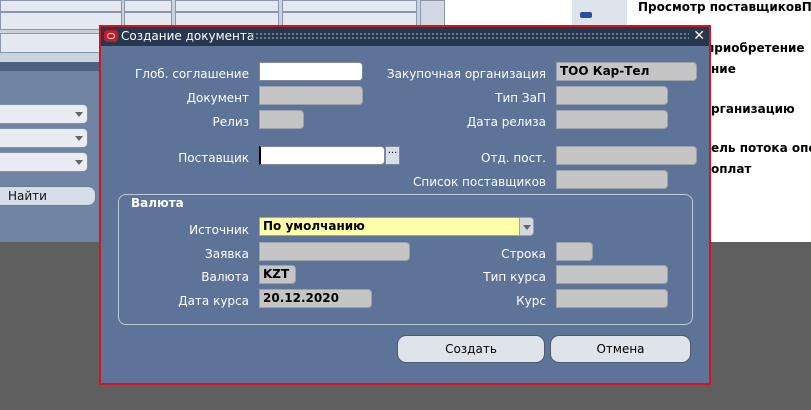 The image size is (811, 410). What do you see at coordinates (188, 36) in the screenshot?
I see `dialog-title: Создание документа` at bounding box center [188, 36].